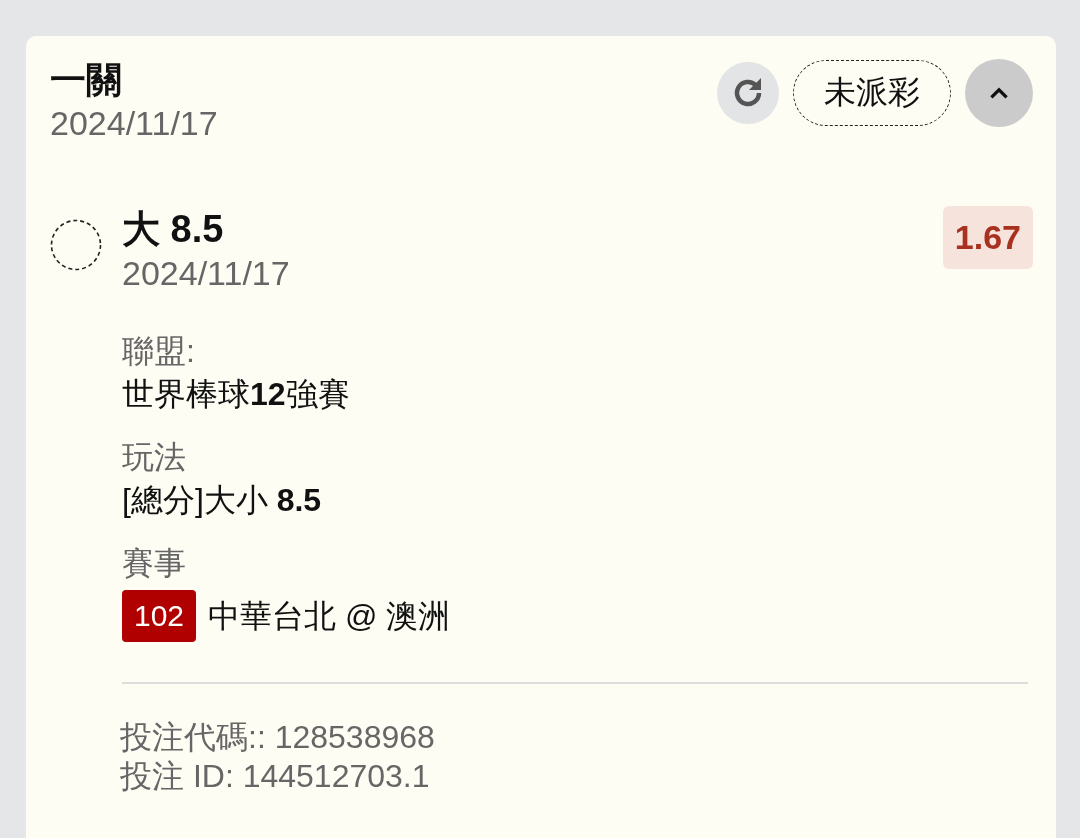 The image size is (1080, 838). I want to click on bet-title: 一關, so click(86, 80).